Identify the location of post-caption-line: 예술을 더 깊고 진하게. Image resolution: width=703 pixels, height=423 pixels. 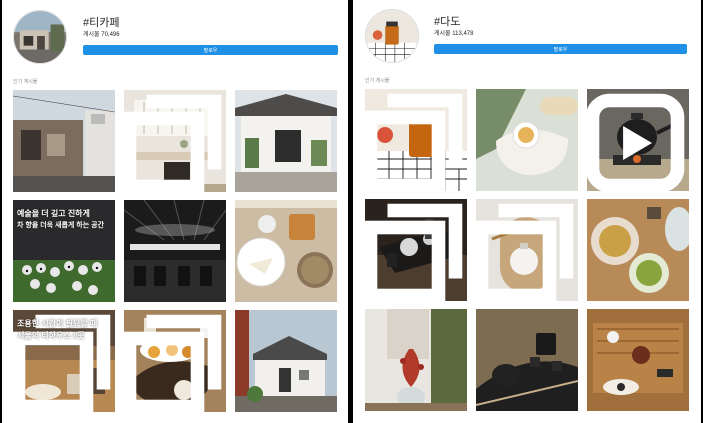
(53, 213).